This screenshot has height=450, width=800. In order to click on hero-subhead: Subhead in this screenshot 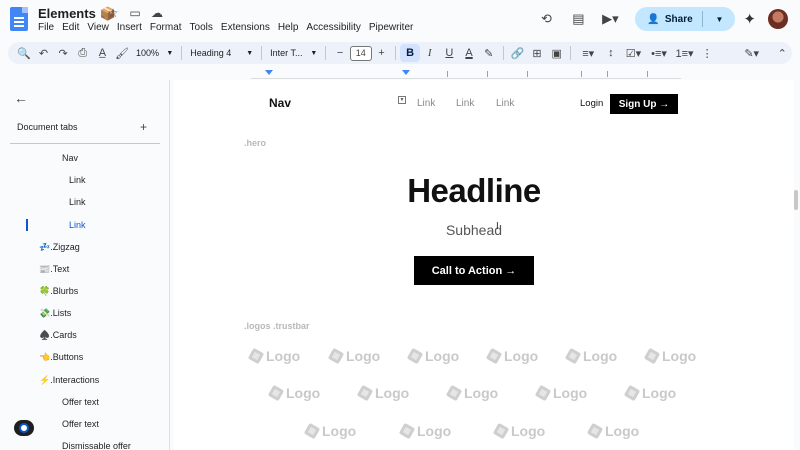, I will do `click(474, 230)`.